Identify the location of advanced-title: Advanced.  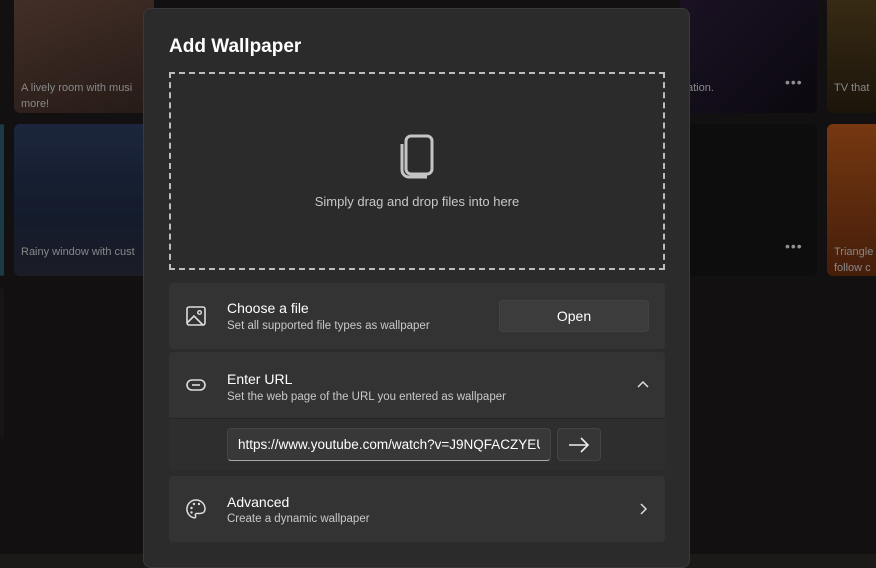
(258, 502).